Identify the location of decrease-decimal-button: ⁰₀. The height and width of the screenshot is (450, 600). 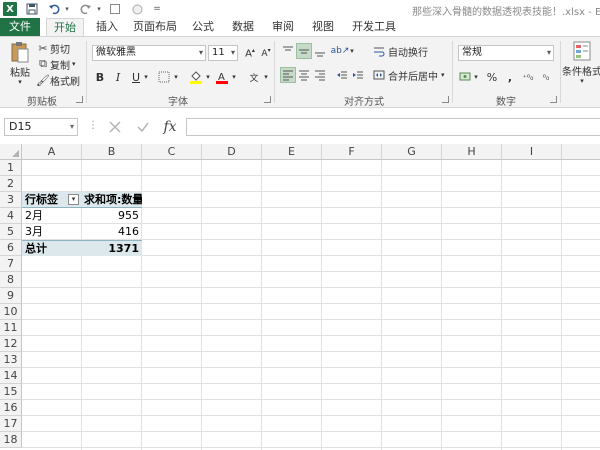
(546, 77).